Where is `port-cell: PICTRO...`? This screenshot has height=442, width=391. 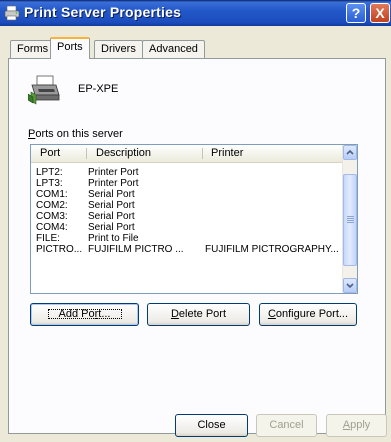 port-cell: PICTRO... is located at coordinates (59, 249).